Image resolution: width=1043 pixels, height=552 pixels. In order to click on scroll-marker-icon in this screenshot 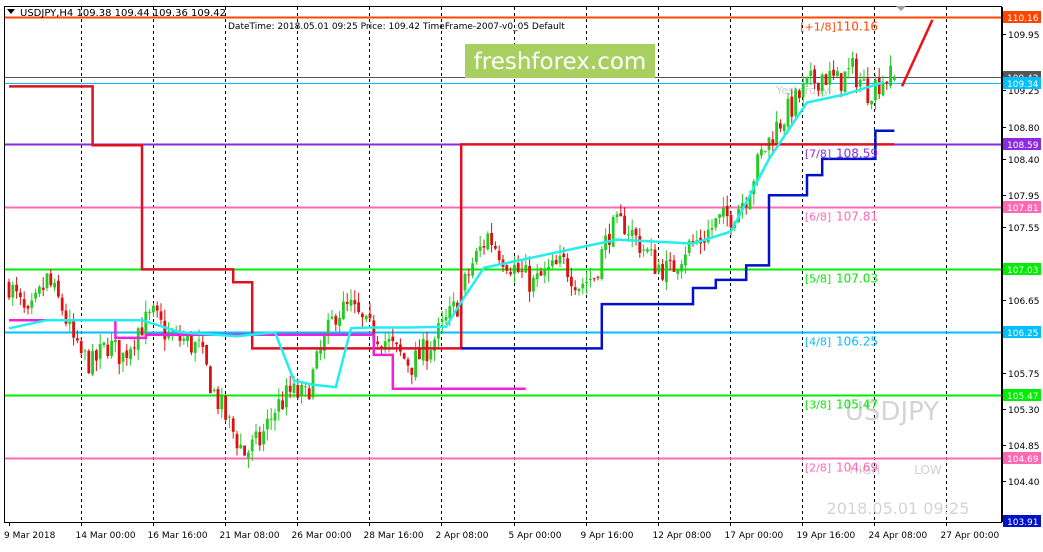, I will do `click(901, 8)`.